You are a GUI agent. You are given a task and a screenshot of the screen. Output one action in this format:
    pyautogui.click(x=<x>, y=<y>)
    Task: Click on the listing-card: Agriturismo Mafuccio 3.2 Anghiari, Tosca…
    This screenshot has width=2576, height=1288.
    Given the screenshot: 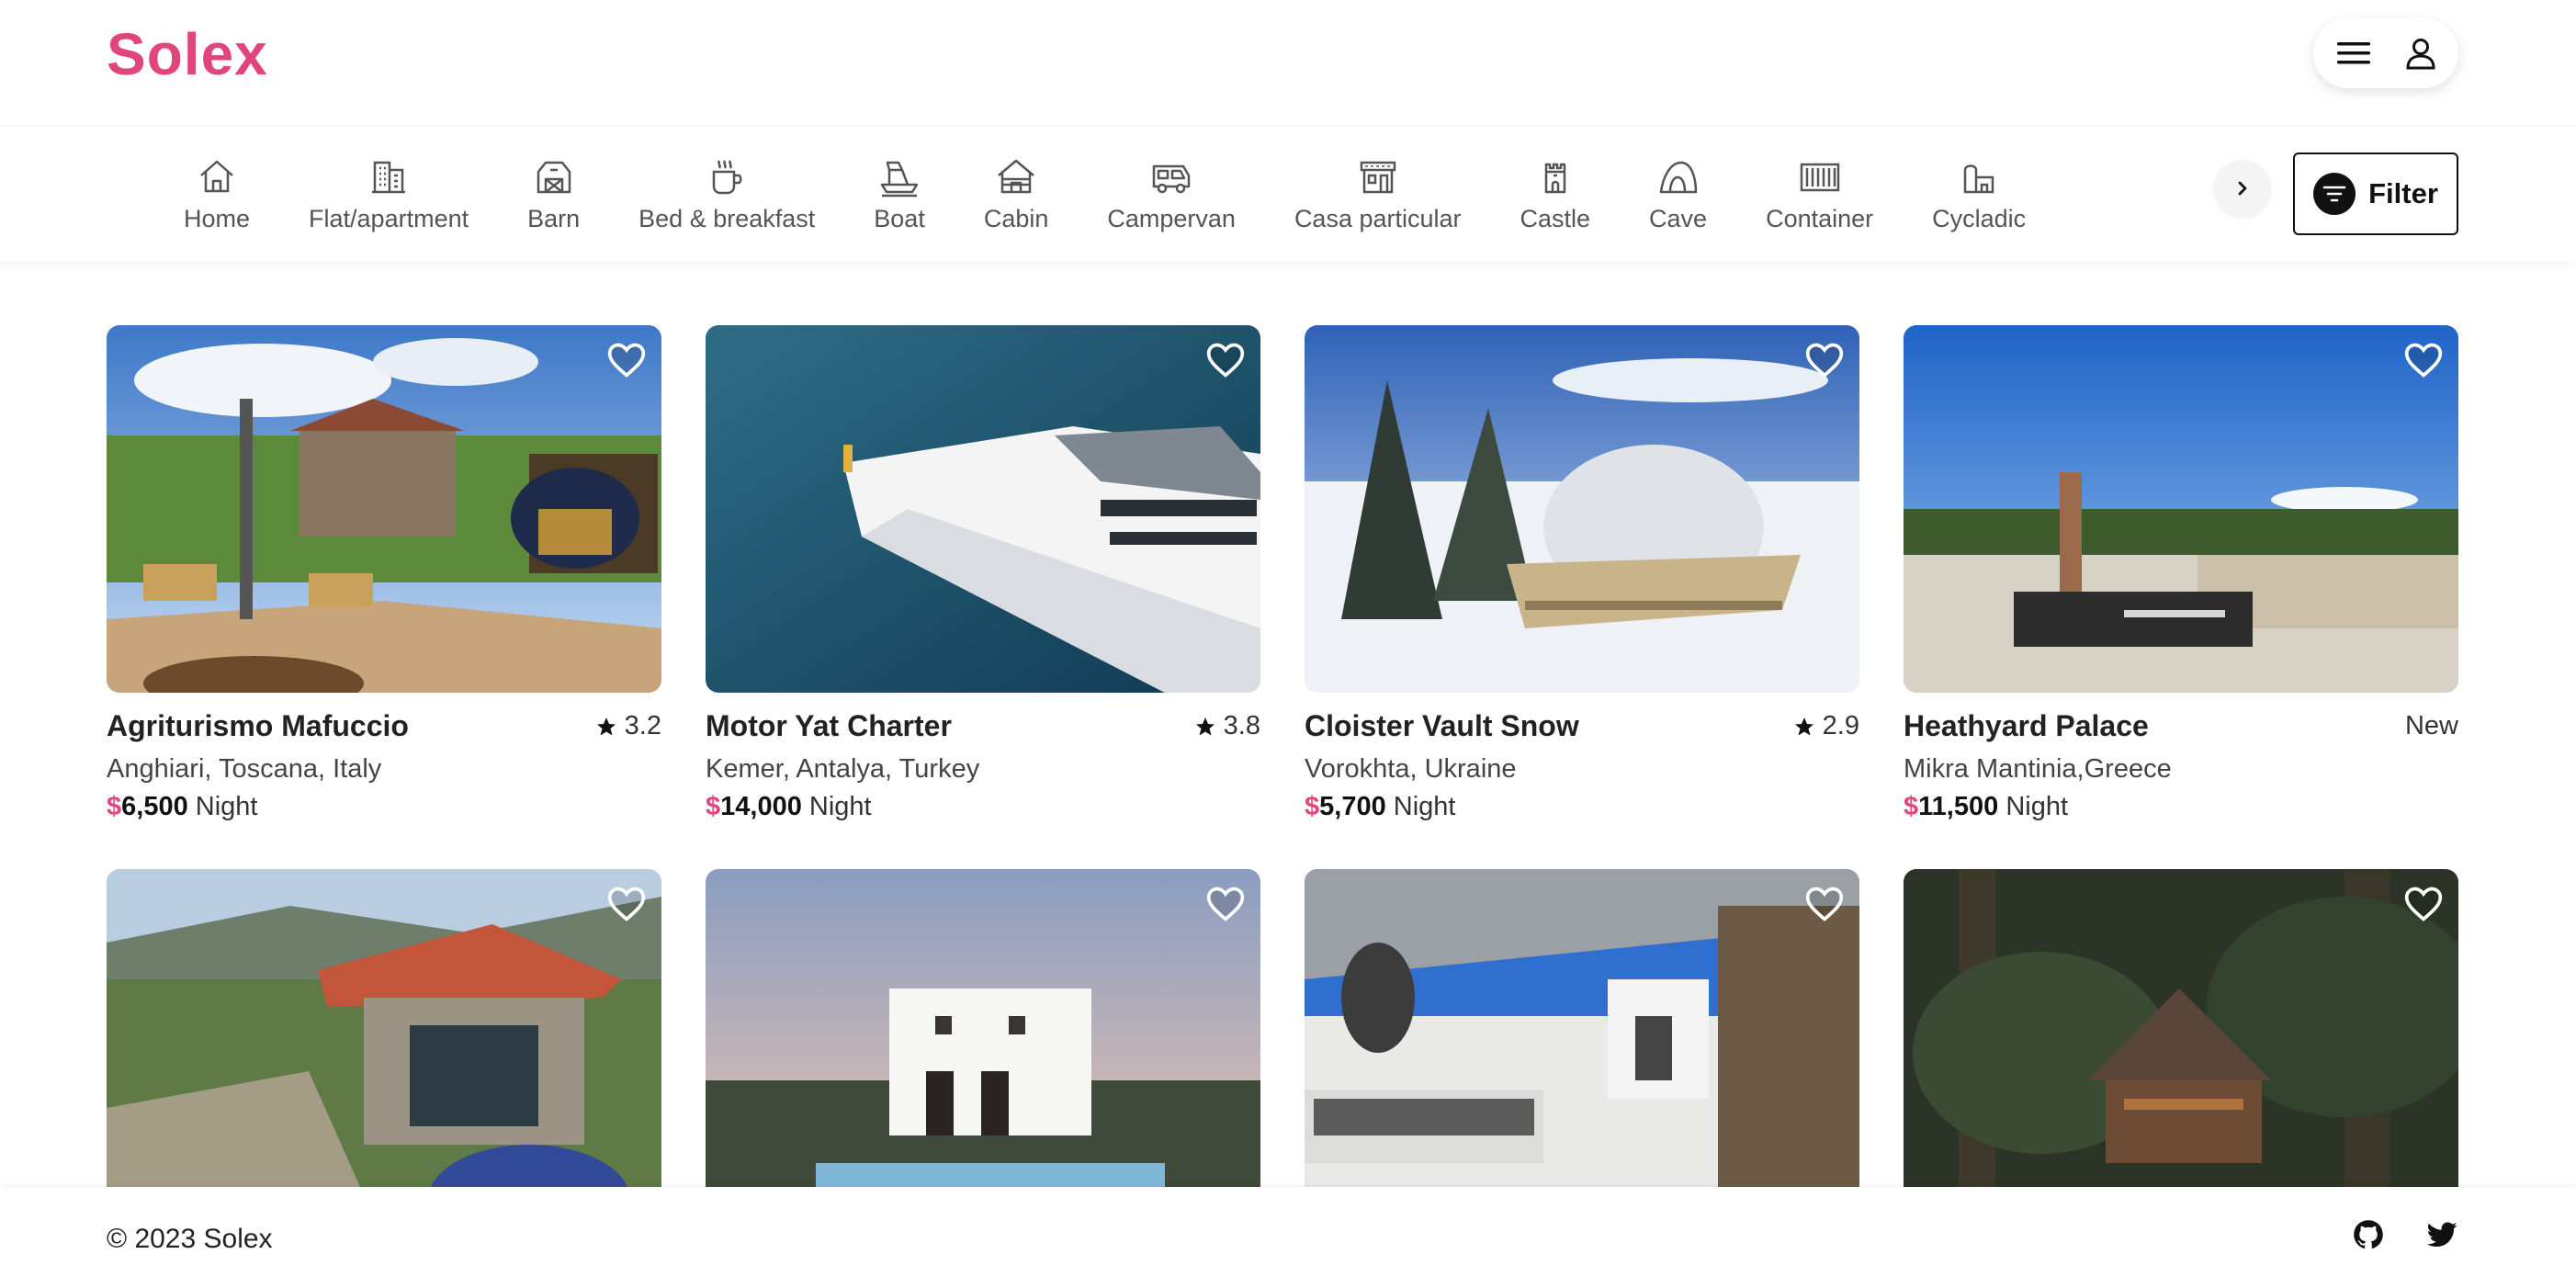 What is the action you would take?
    pyautogui.click(x=384, y=573)
    